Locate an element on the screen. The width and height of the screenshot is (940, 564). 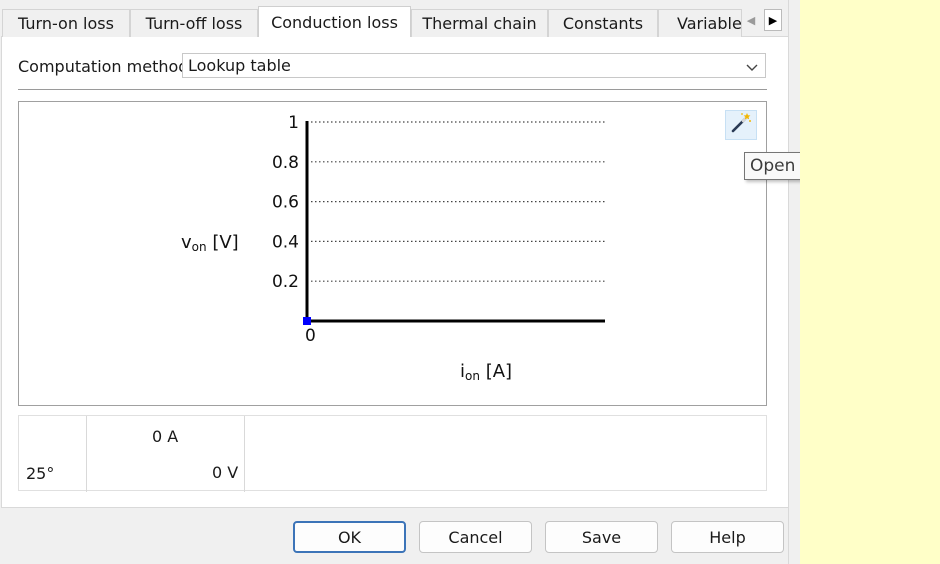
dialog-right-strip is located at coordinates (794, 282).